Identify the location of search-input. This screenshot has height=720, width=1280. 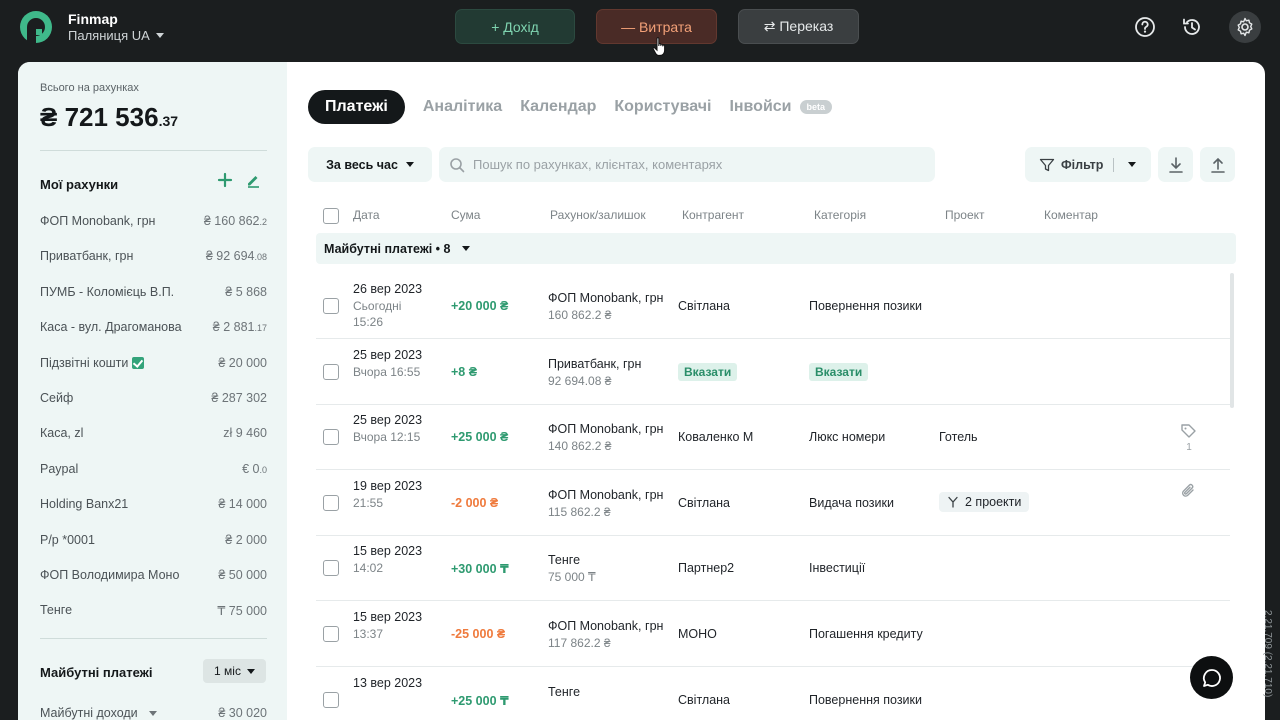
(693, 164).